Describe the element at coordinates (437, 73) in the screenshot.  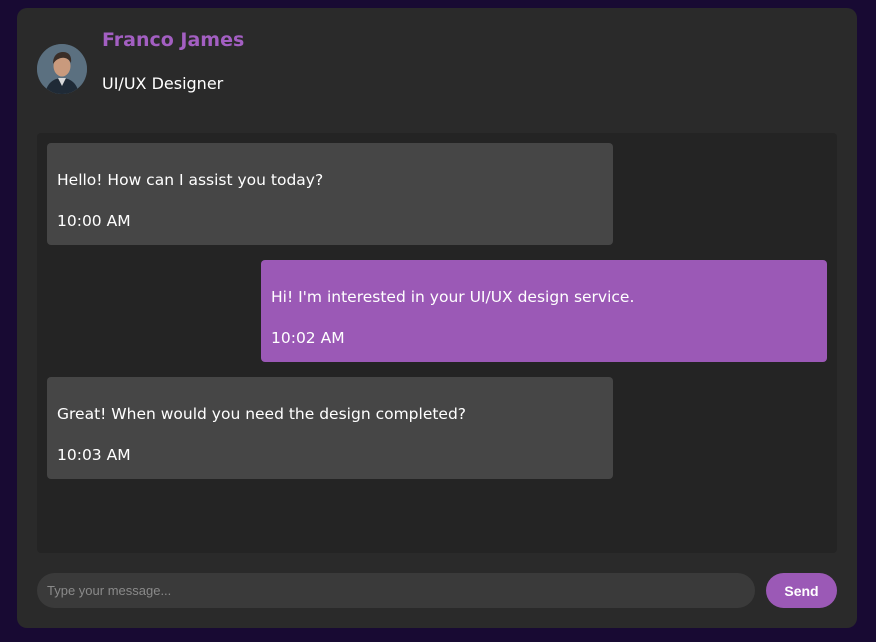
I see `chat-header: Franco James UI/UX Designer` at that location.